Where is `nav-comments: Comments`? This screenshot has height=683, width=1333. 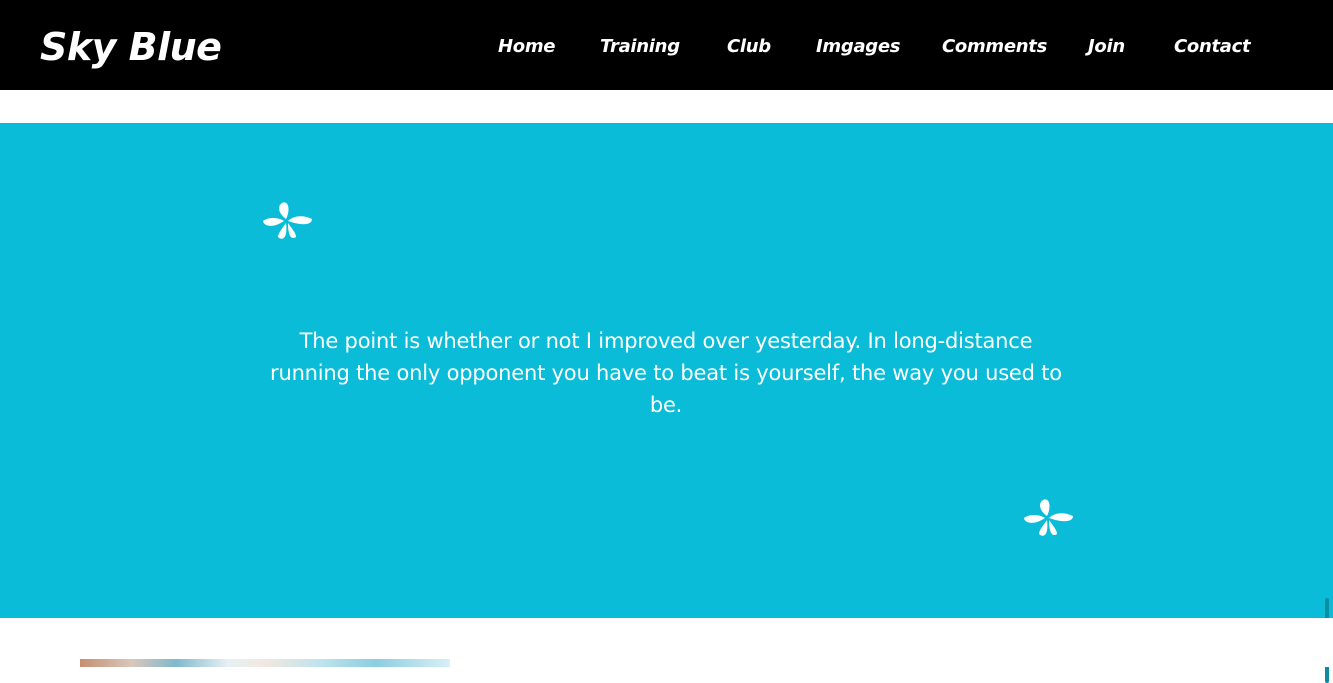 nav-comments: Comments is located at coordinates (994, 47).